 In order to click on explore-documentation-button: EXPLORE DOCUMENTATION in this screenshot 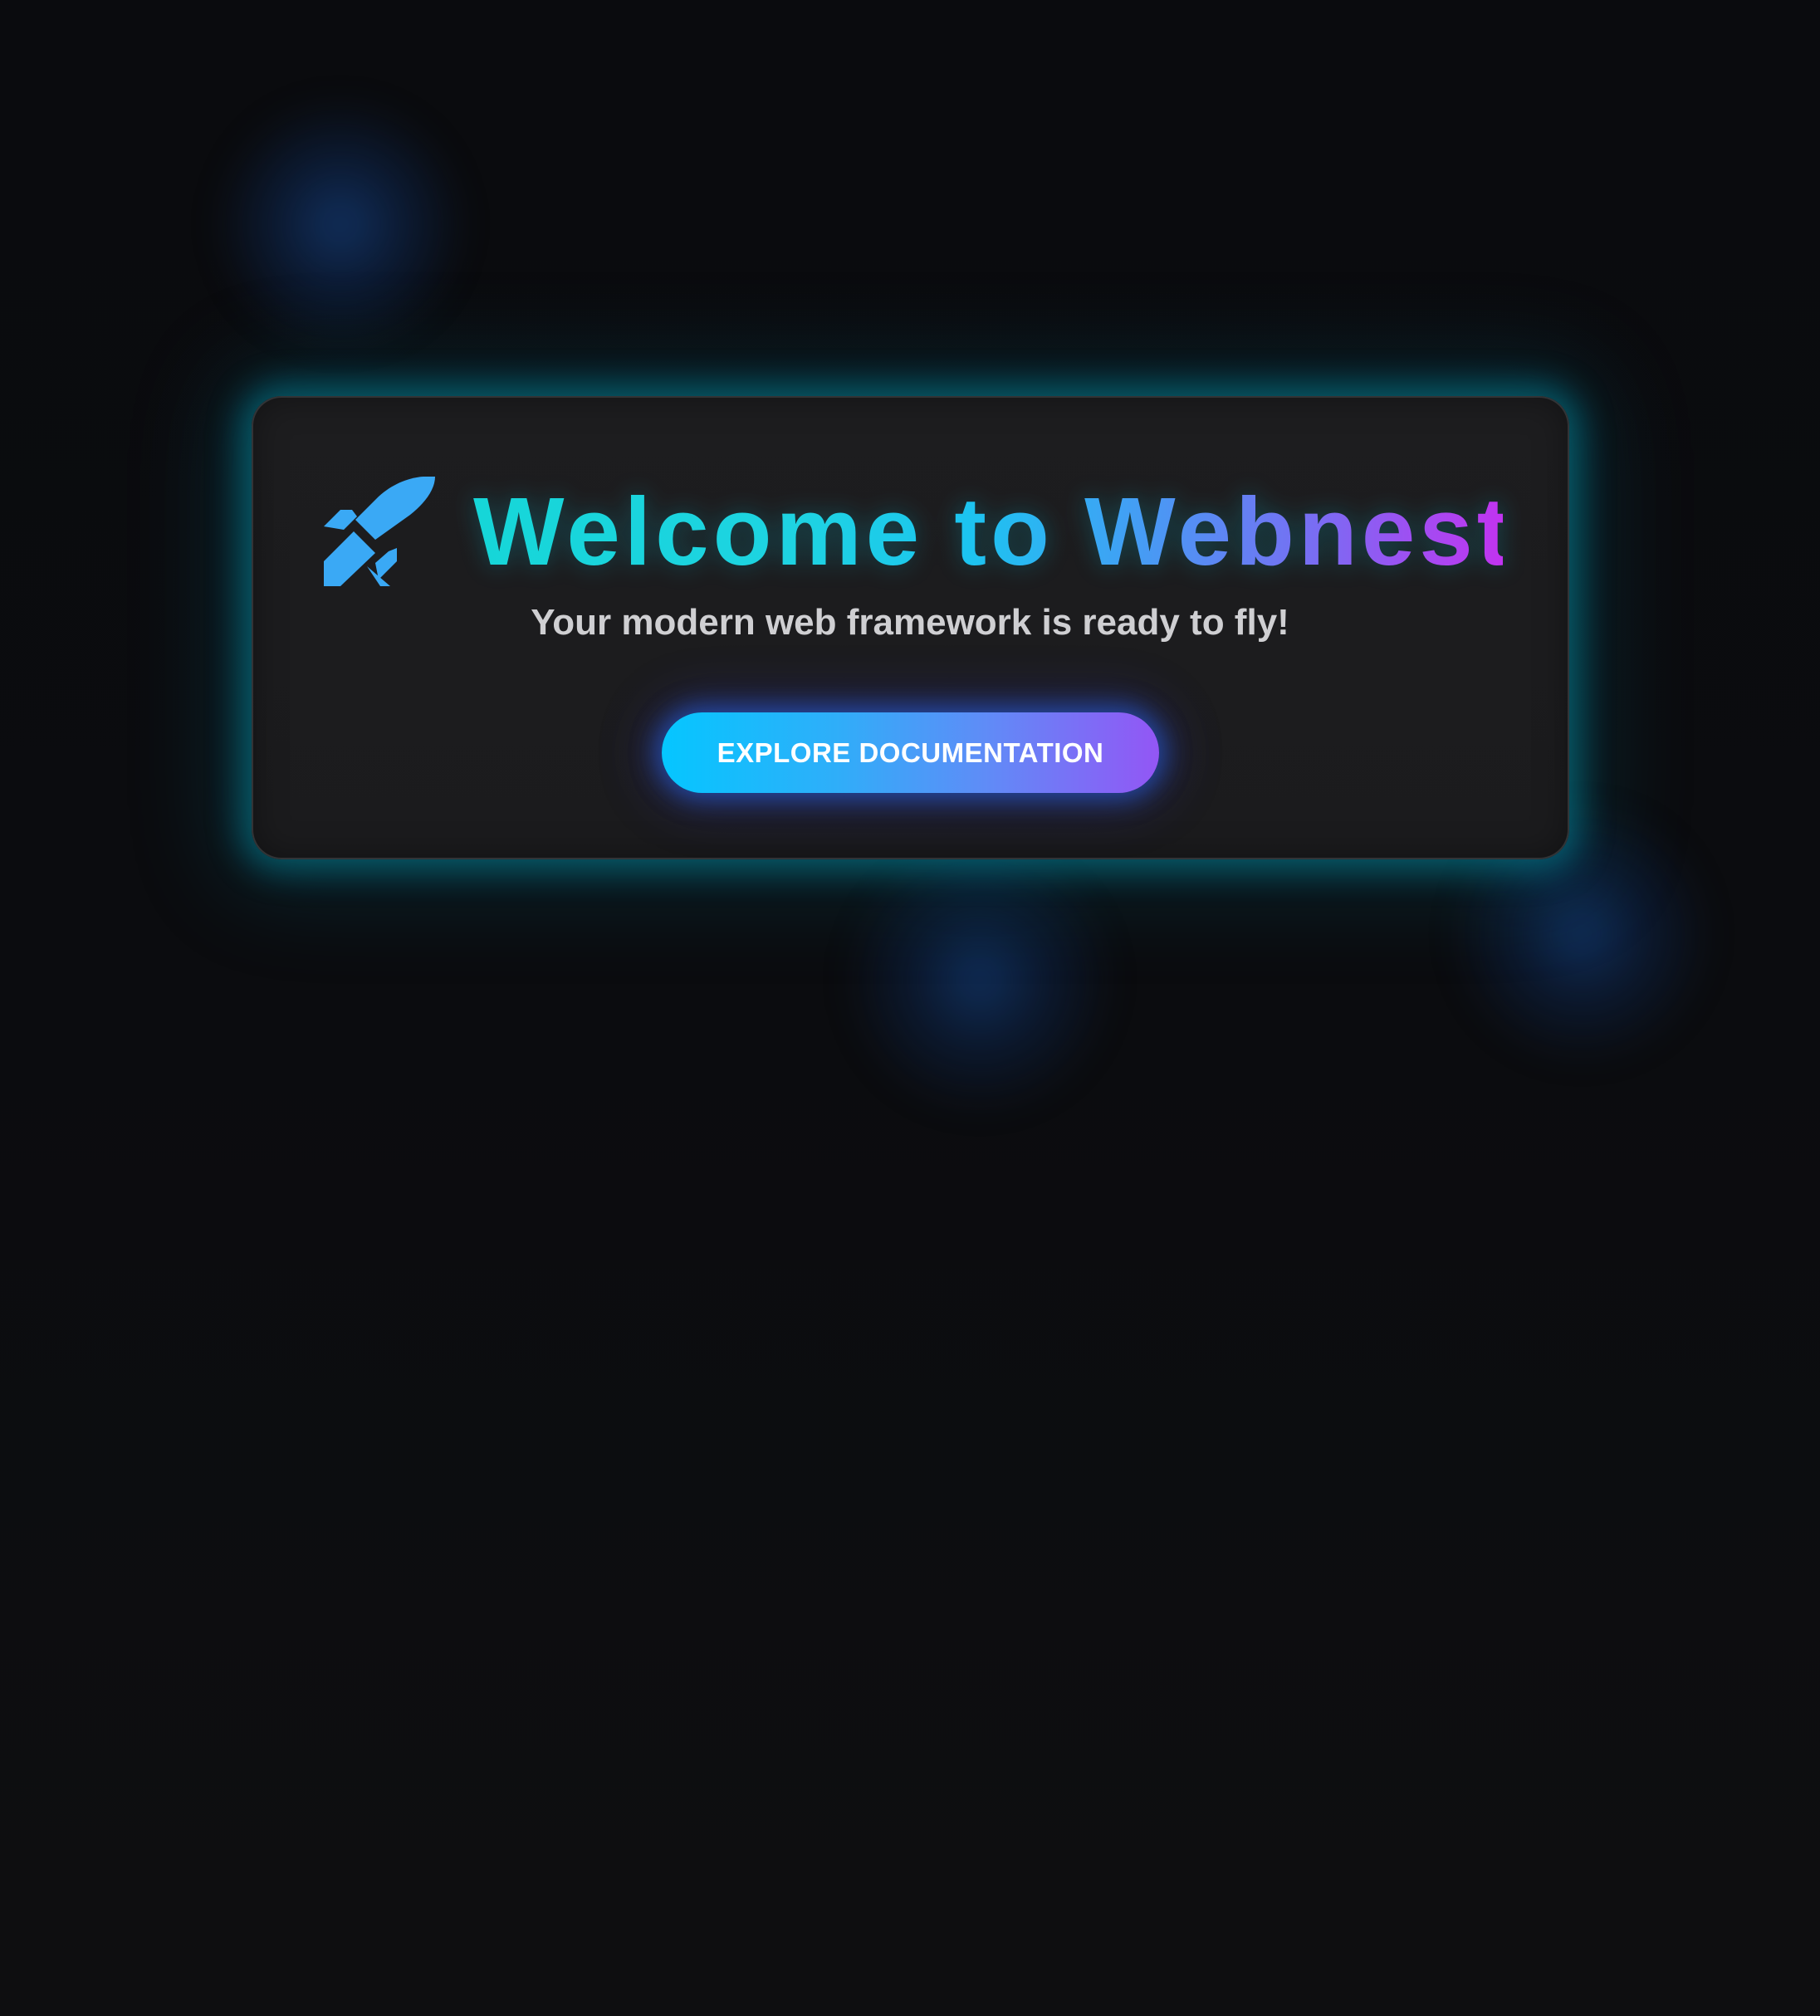, I will do `click(910, 752)`.